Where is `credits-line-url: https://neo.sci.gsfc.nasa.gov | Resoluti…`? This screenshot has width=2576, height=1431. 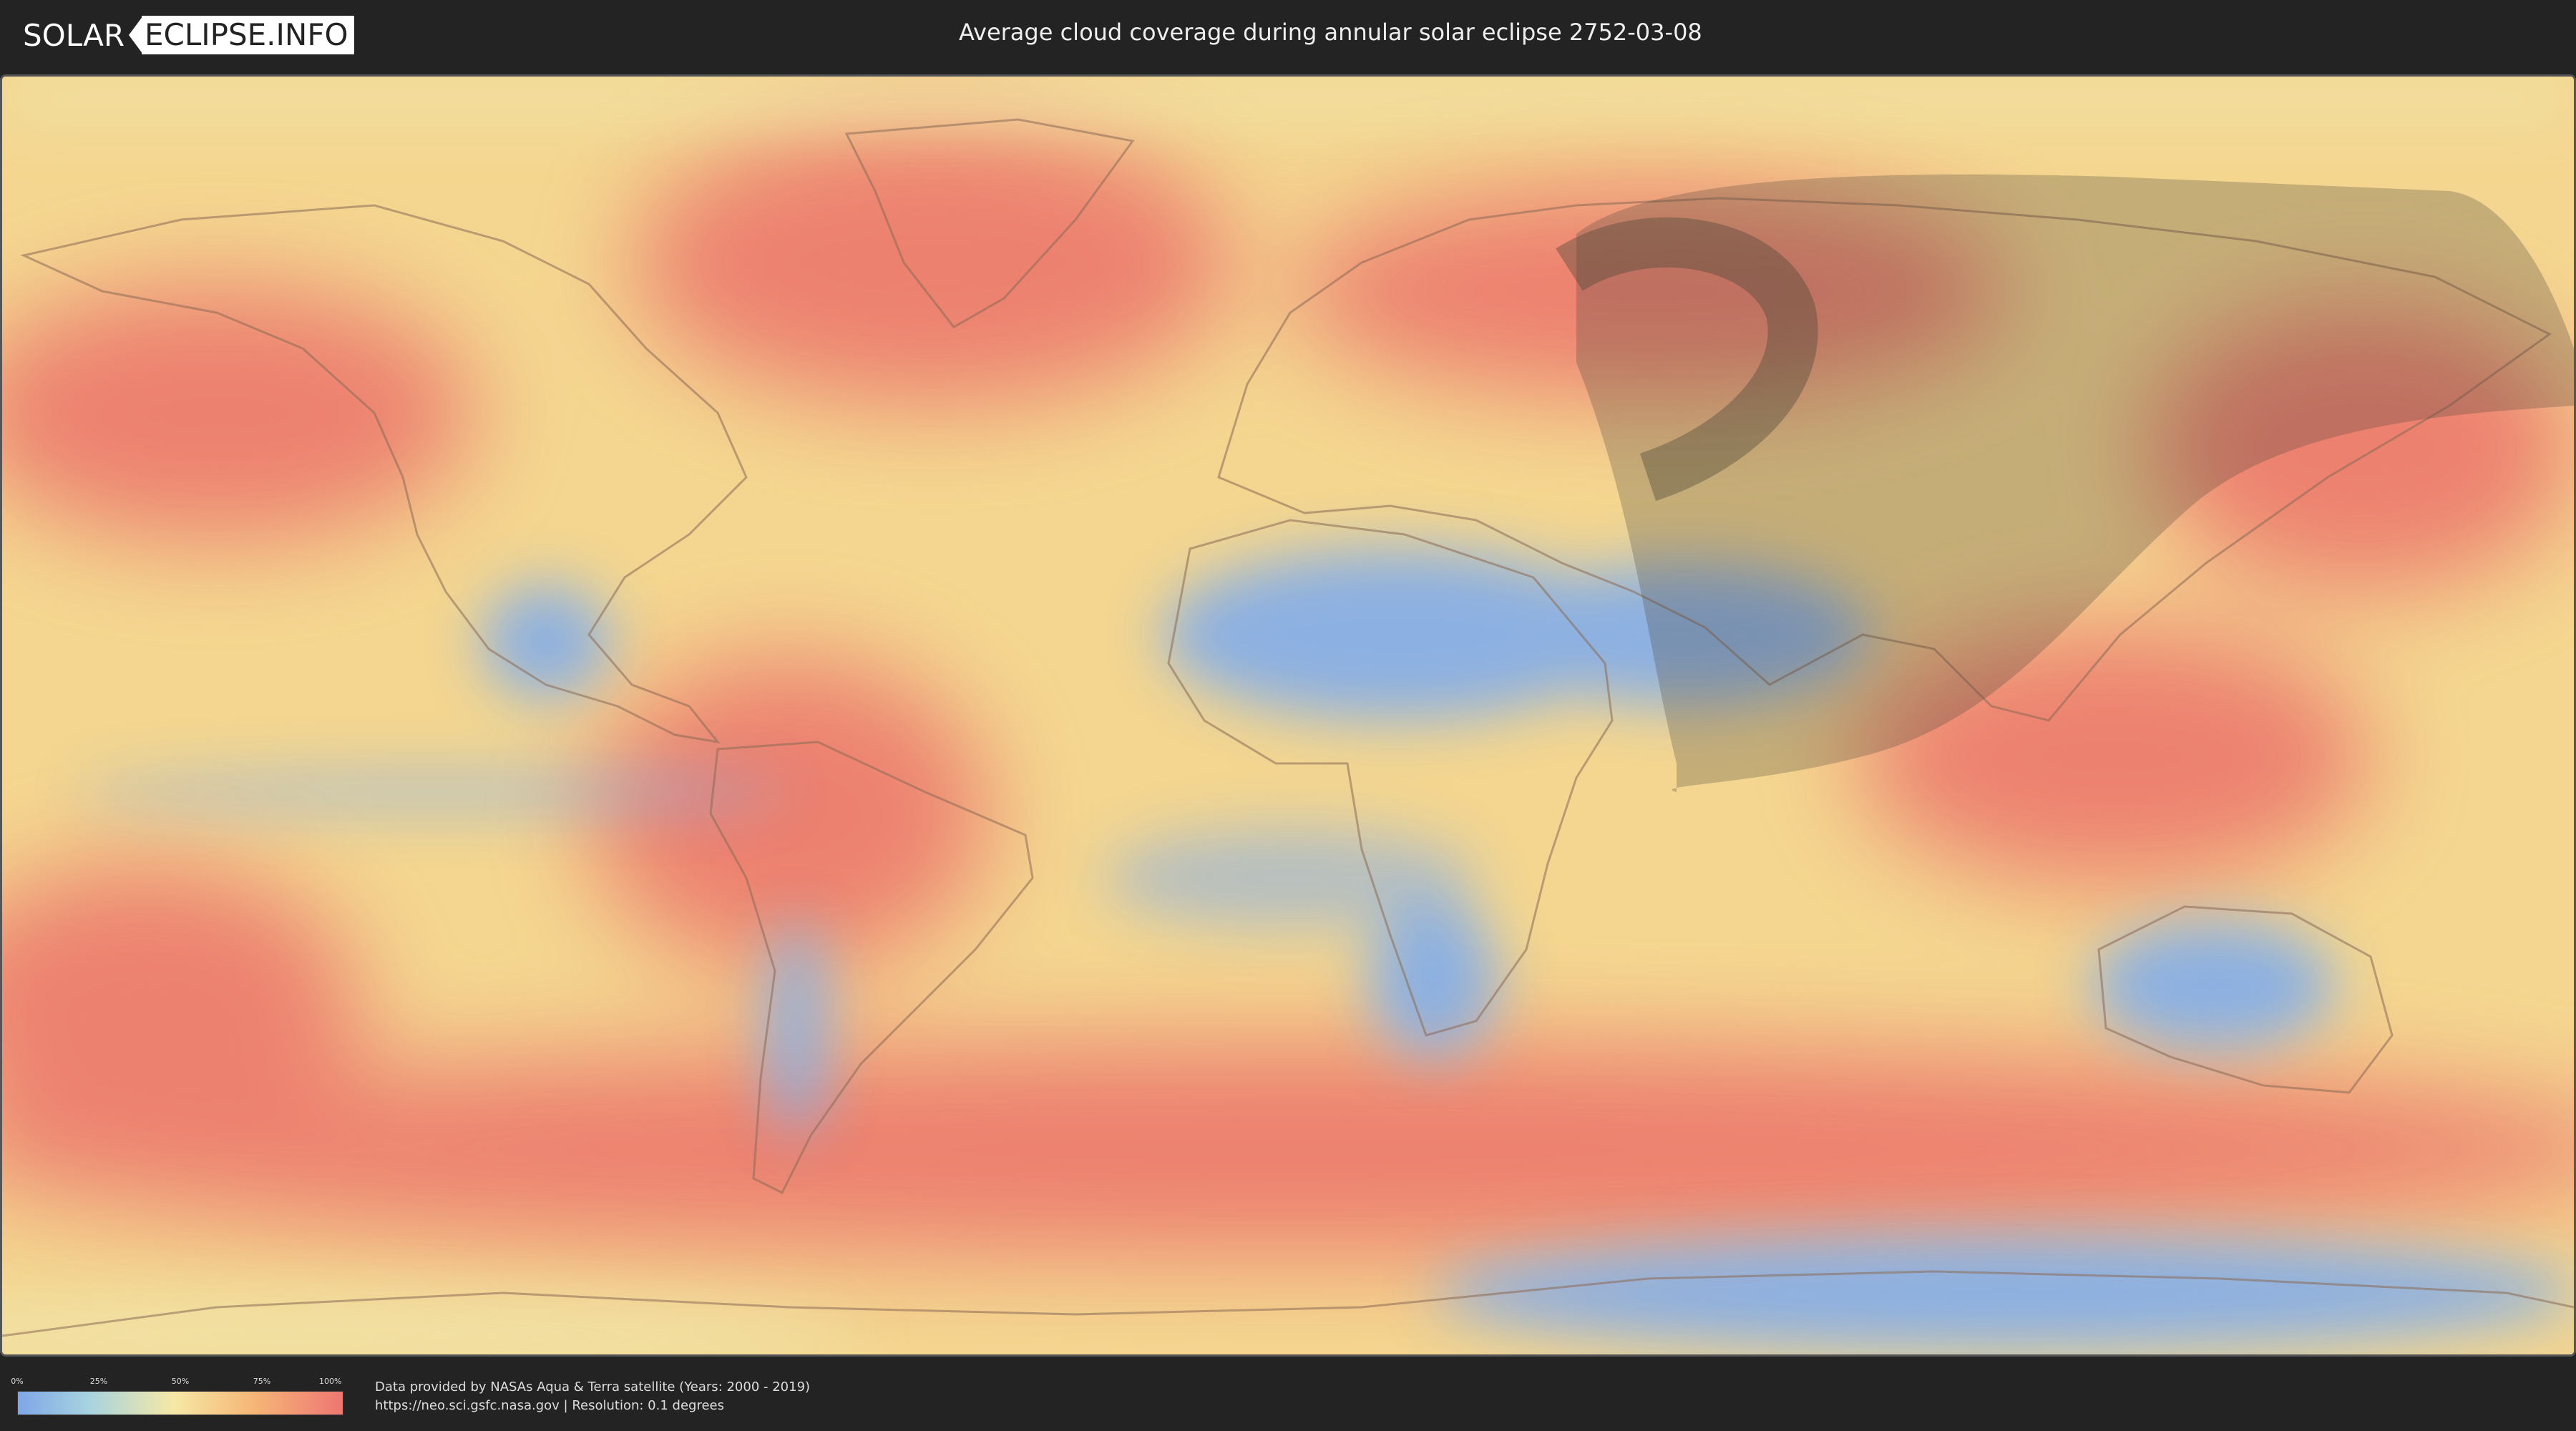
credits-line-url: https://neo.sci.gsfc.nasa.gov | Resoluti… is located at coordinates (592, 1406).